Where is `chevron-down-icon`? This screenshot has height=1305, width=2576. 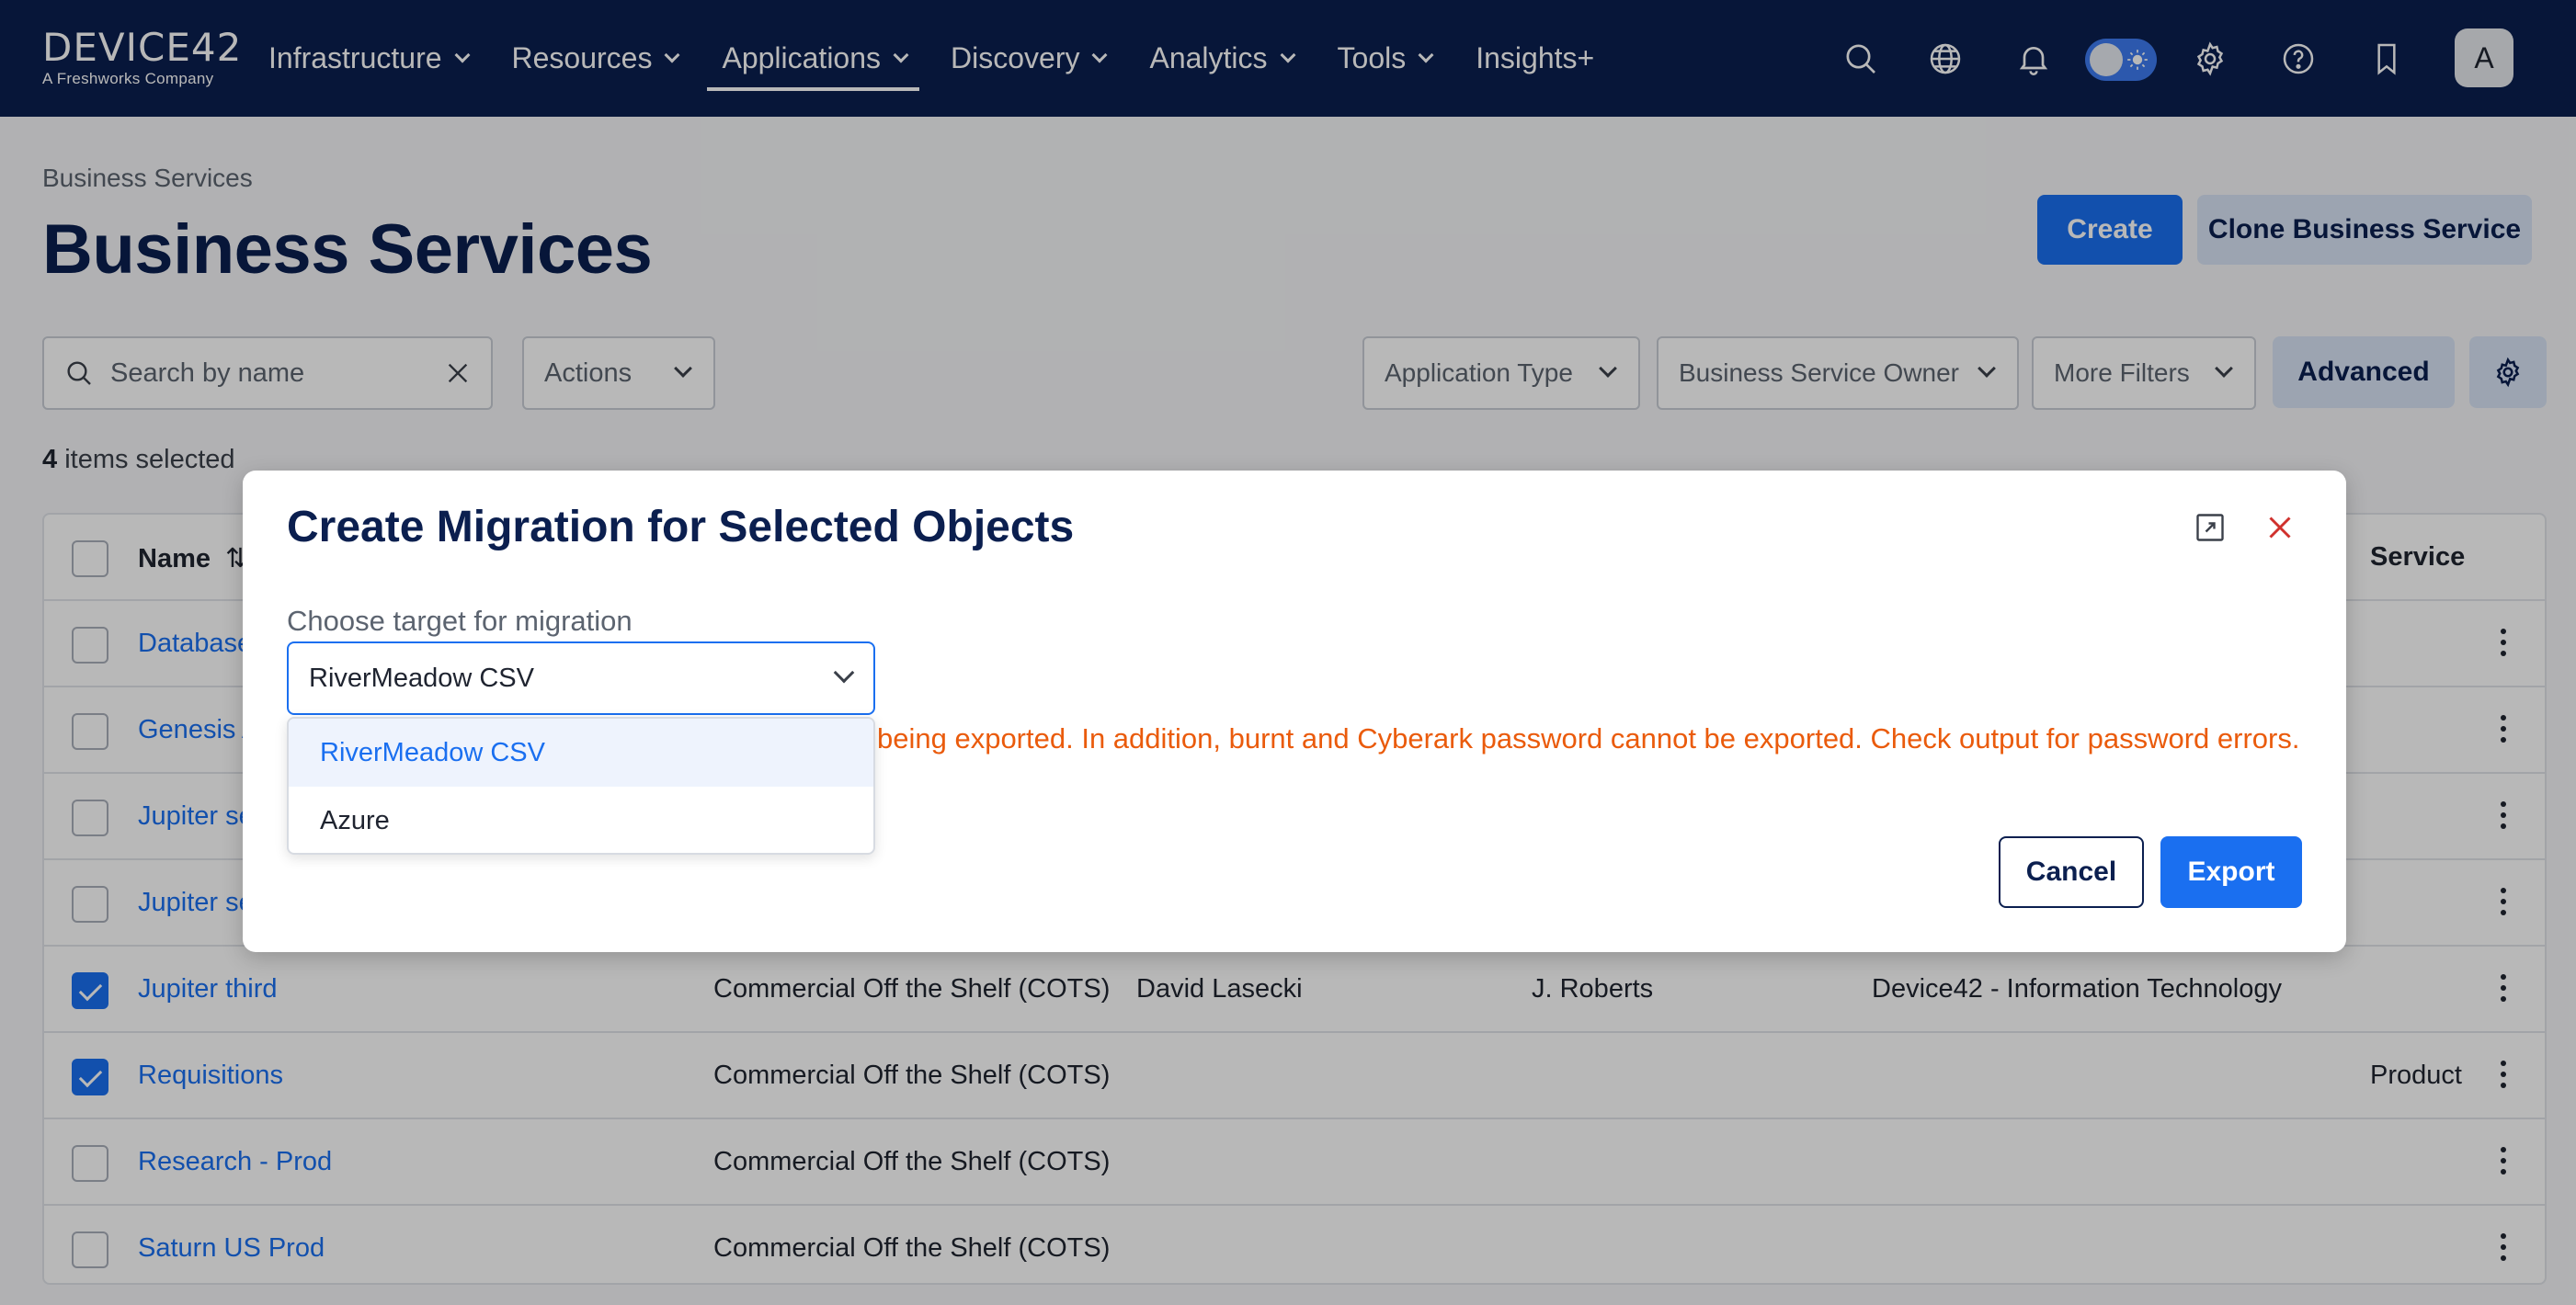 chevron-down-icon is located at coordinates (844, 673).